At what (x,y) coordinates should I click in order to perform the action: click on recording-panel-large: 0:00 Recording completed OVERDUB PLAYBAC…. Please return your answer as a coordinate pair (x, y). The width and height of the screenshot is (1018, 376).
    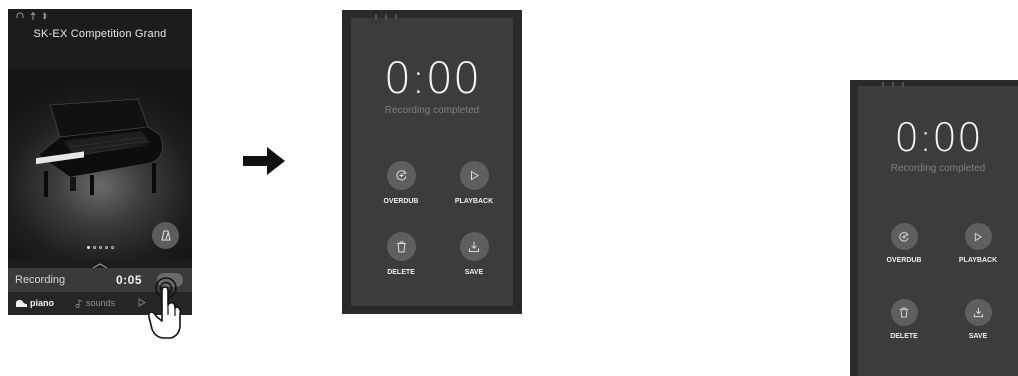
    Looking at the image, I should click on (432, 162).